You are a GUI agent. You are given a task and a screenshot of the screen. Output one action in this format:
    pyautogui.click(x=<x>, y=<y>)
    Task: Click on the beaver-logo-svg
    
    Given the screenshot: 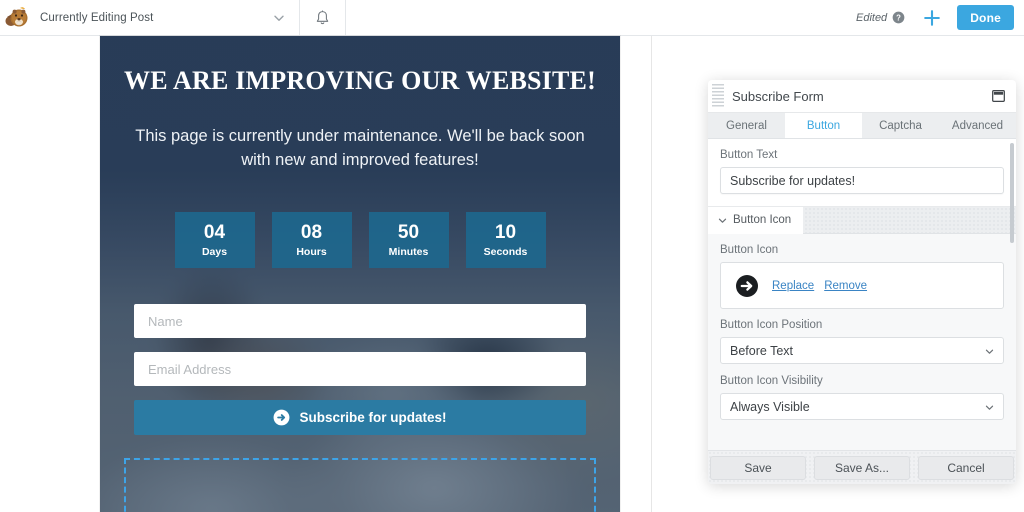 What is the action you would take?
    pyautogui.click(x=16, y=16)
    